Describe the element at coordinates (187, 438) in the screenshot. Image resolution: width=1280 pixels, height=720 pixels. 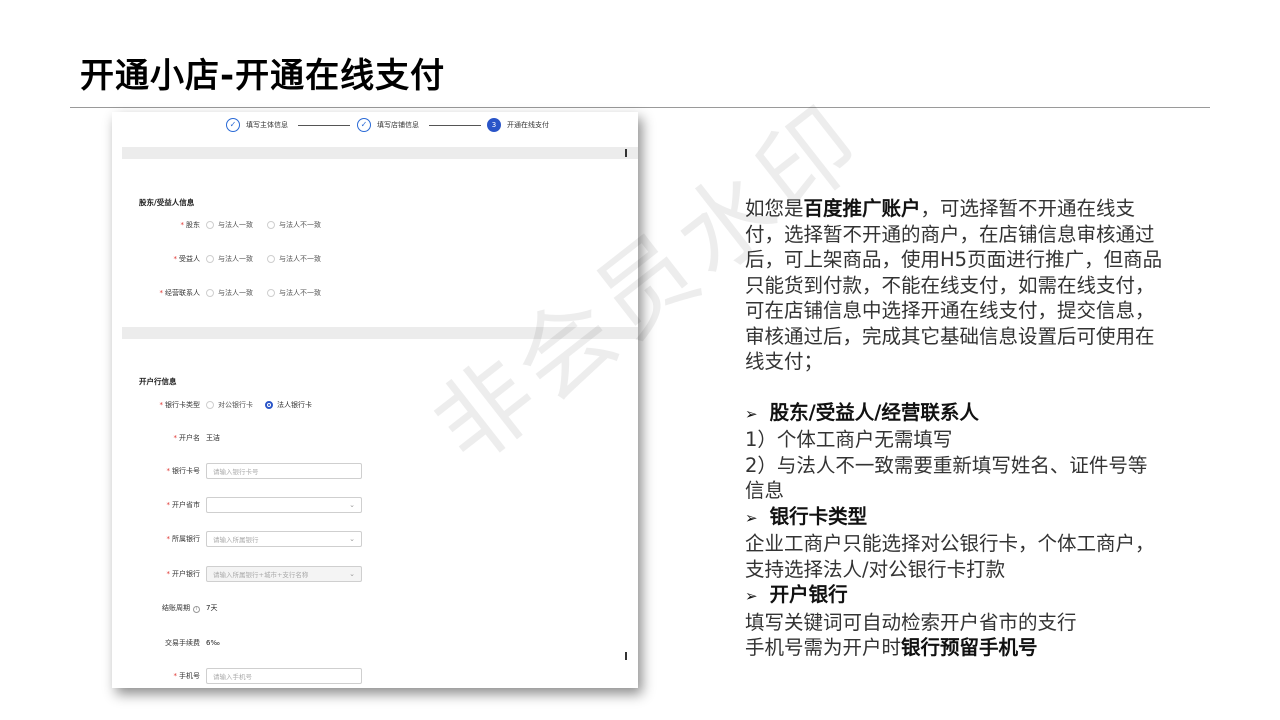
I see `field-label: * 开户名` at that location.